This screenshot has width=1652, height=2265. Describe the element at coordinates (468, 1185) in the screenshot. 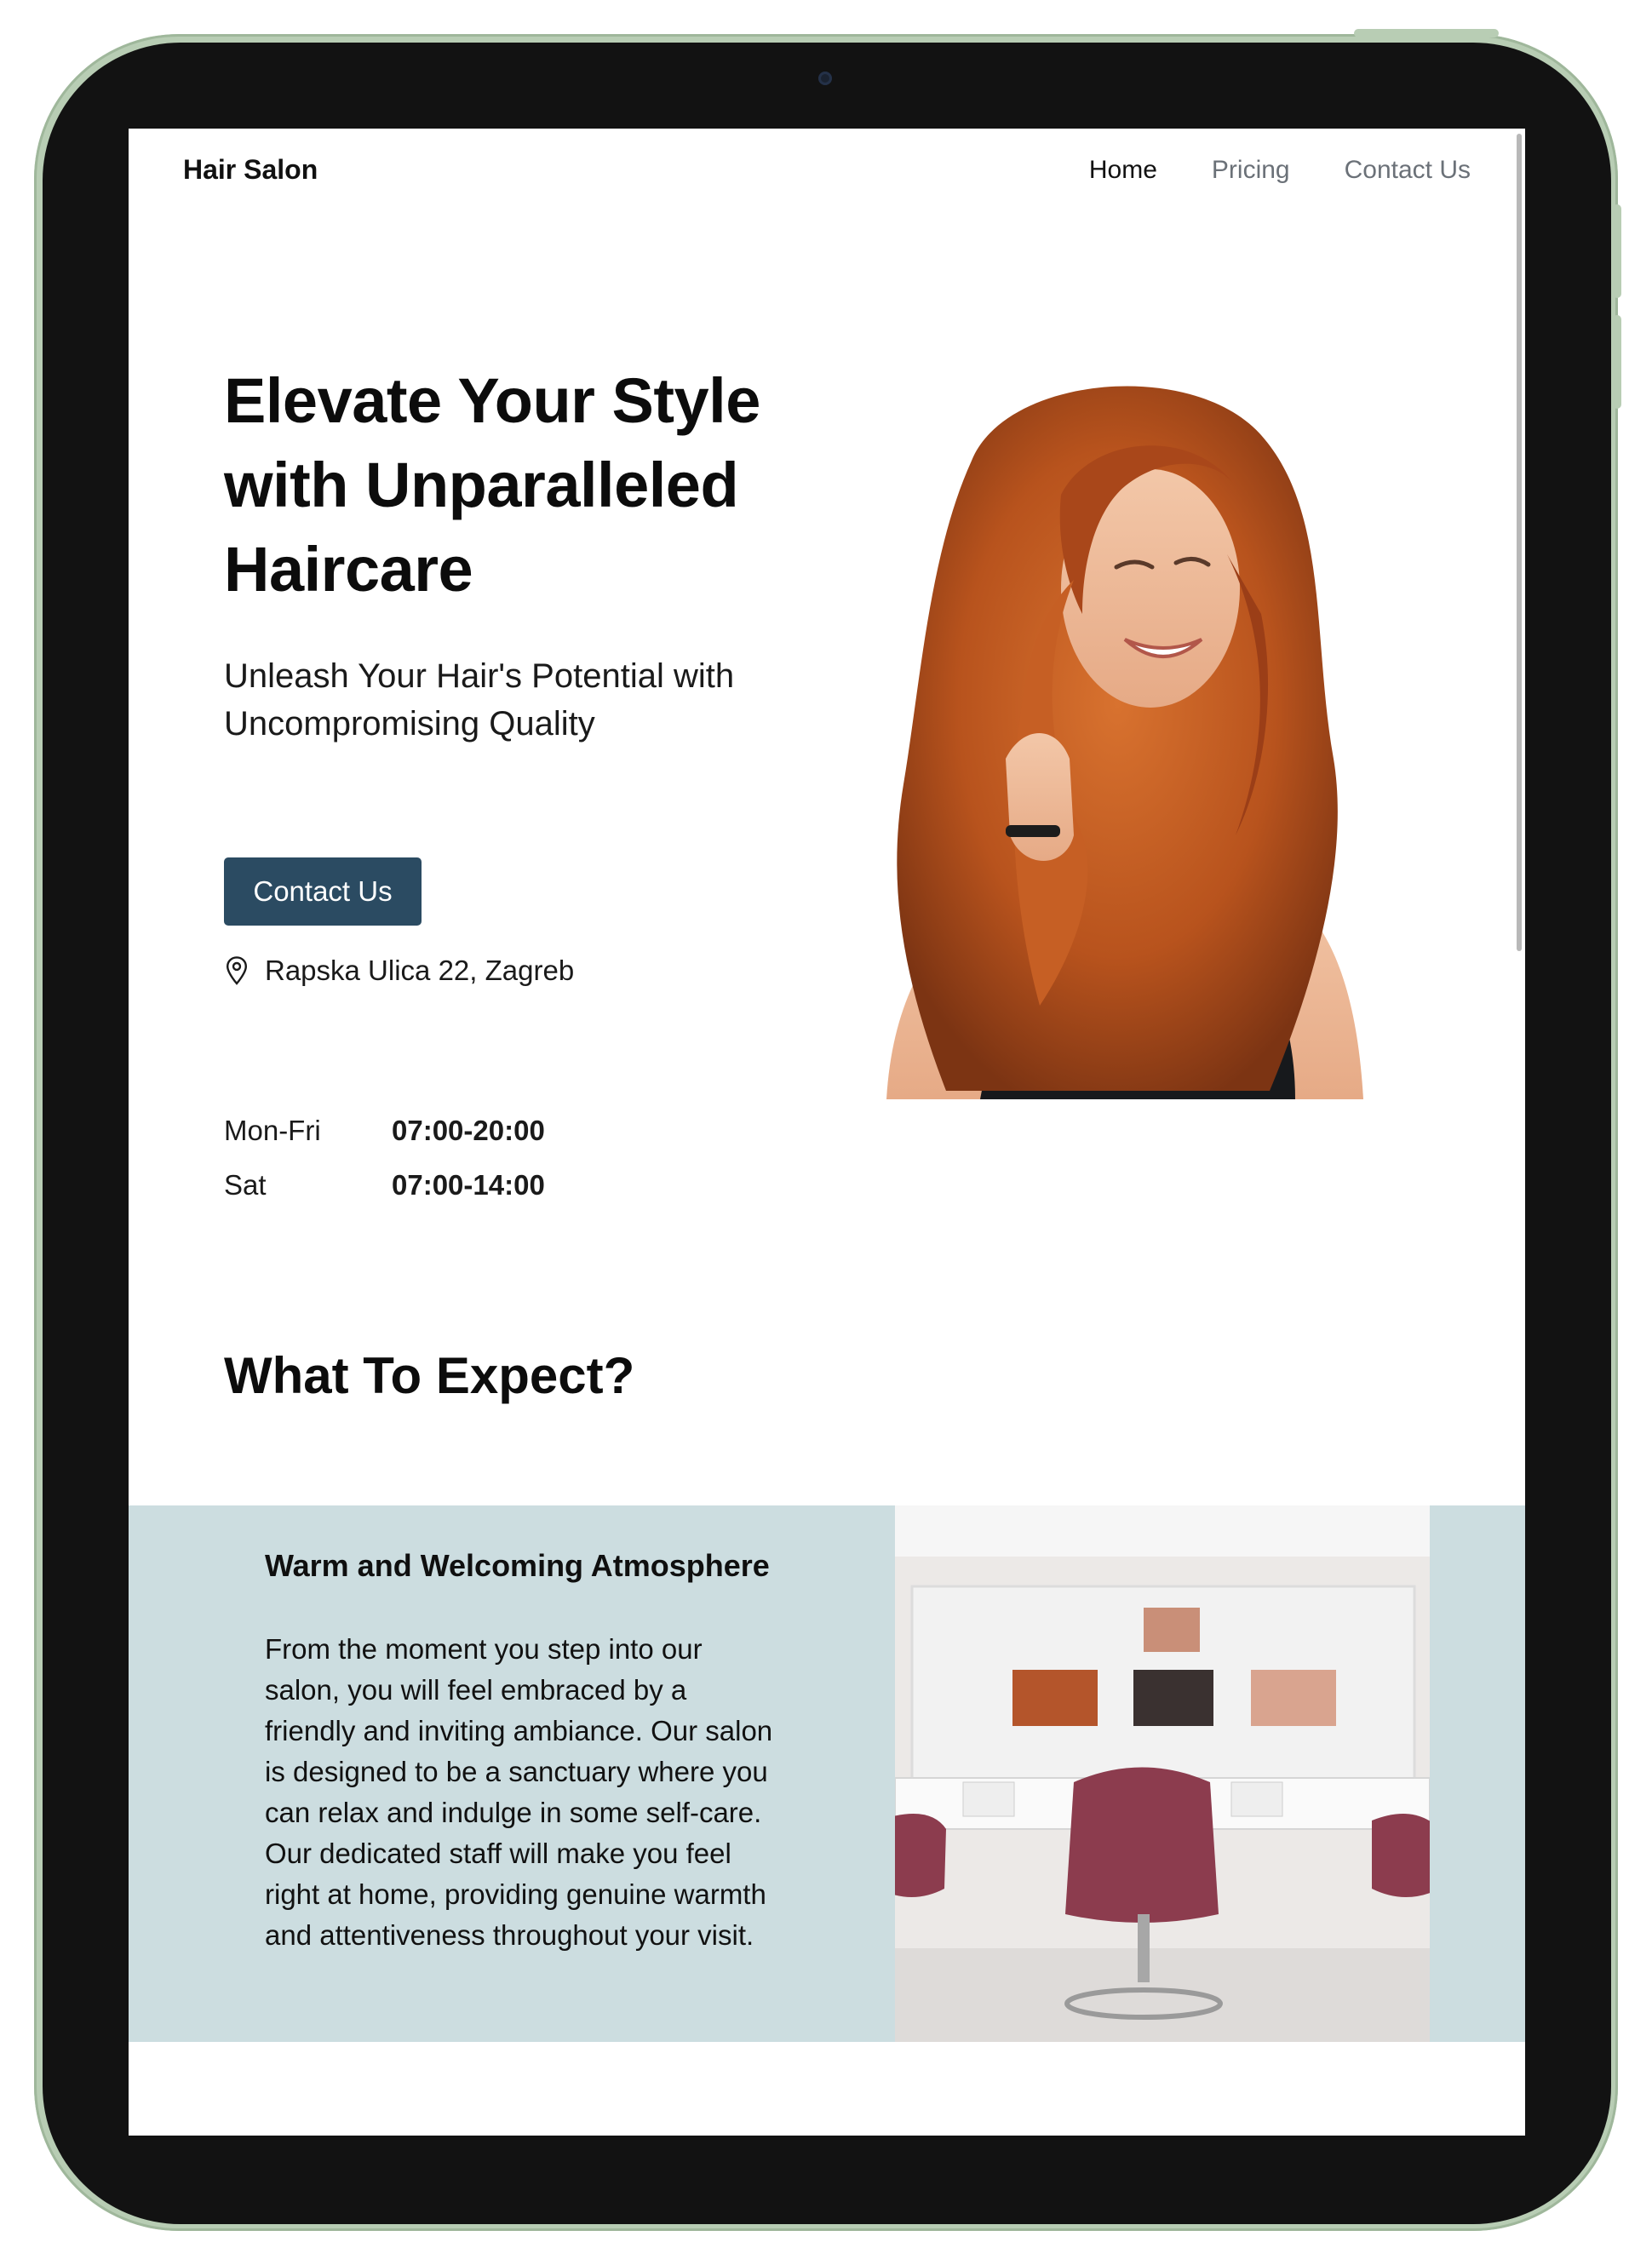

I see `hours-time: 07:00-14:00` at that location.